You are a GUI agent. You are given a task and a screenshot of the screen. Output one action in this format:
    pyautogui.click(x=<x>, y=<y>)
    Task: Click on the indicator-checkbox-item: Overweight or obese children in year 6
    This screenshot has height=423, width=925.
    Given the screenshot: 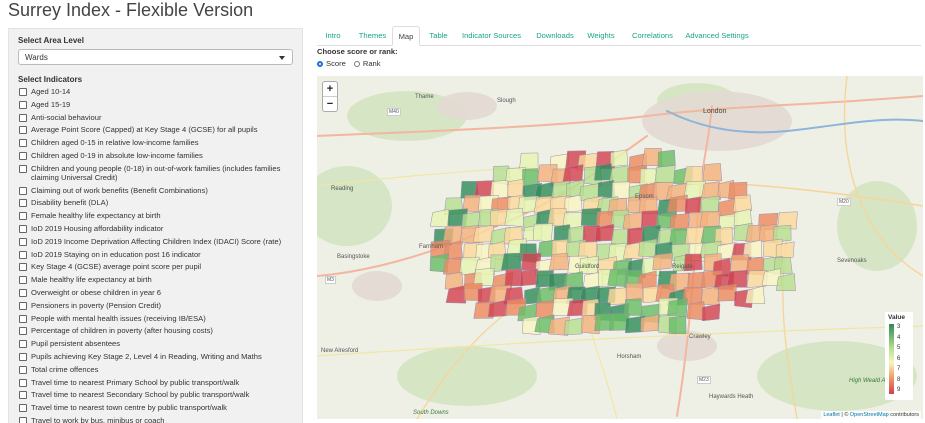 What is the action you would take?
    pyautogui.click(x=155, y=292)
    